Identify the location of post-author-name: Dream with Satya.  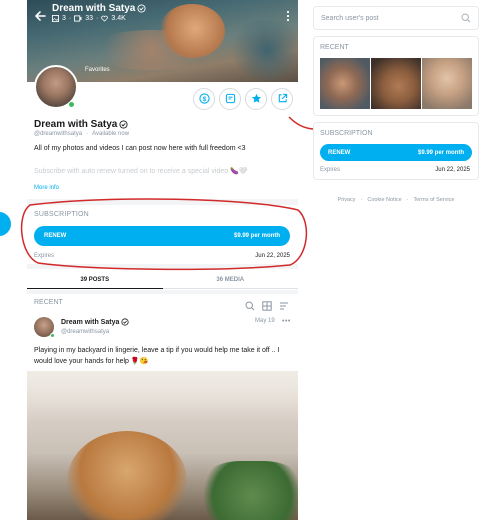
(90, 322).